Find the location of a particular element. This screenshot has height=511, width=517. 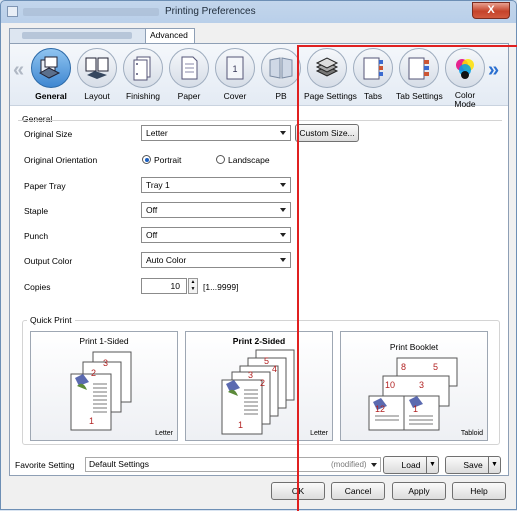

favorite-setting-label: Favorite Setting is located at coordinates (45, 465).